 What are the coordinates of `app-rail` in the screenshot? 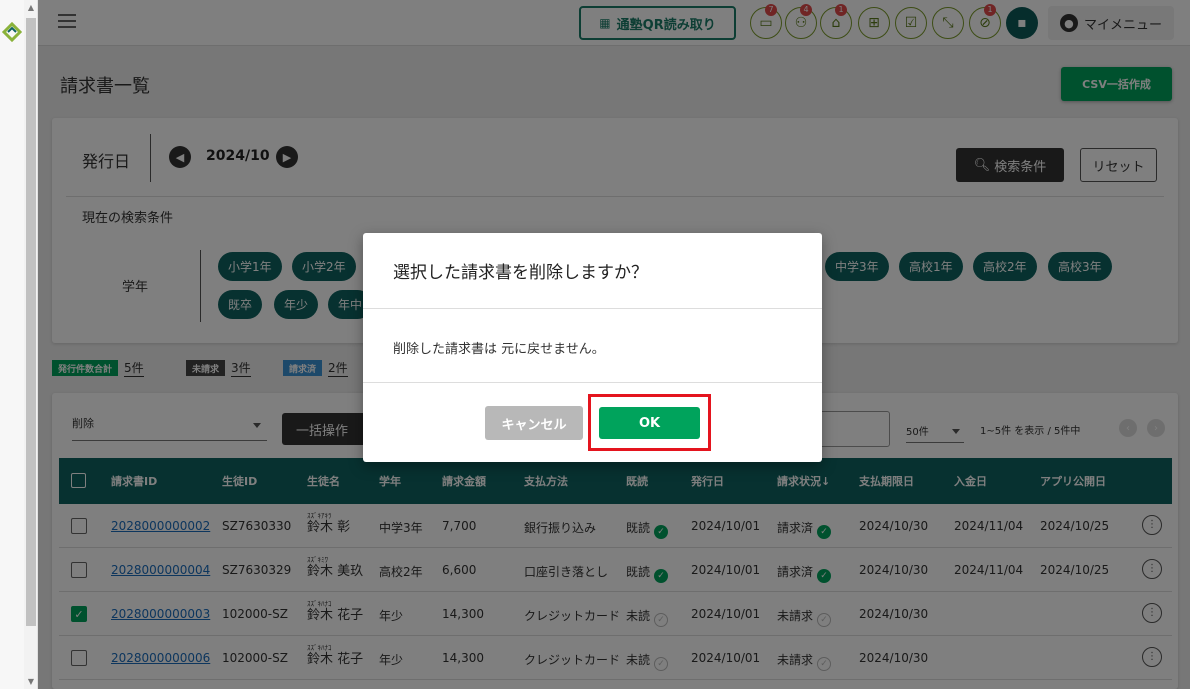 It's located at (12, 344).